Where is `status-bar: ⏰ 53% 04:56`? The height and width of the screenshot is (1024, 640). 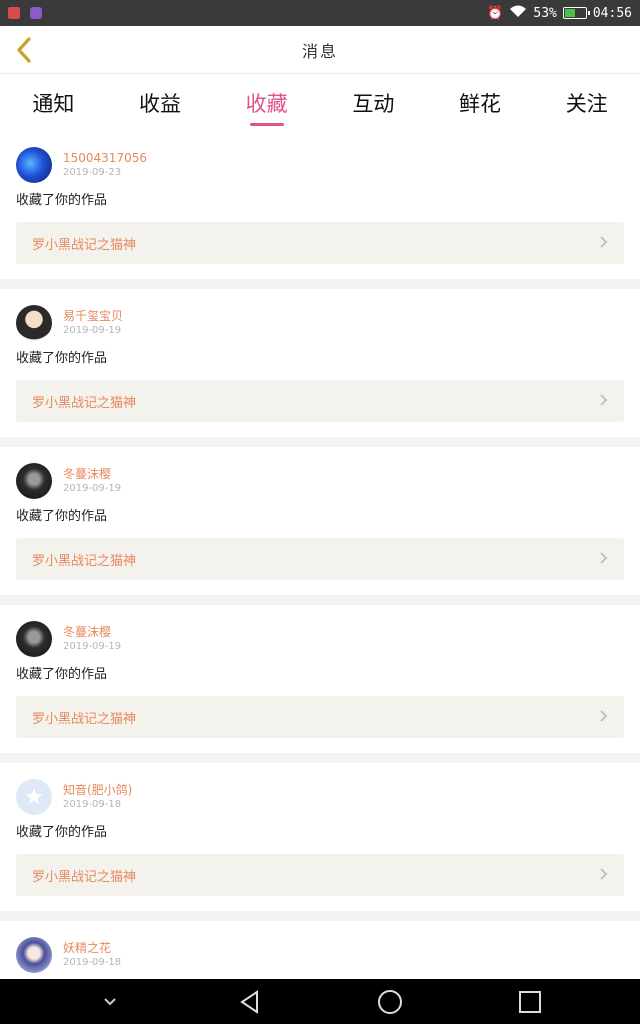 status-bar: ⏰ 53% 04:56 is located at coordinates (320, 13).